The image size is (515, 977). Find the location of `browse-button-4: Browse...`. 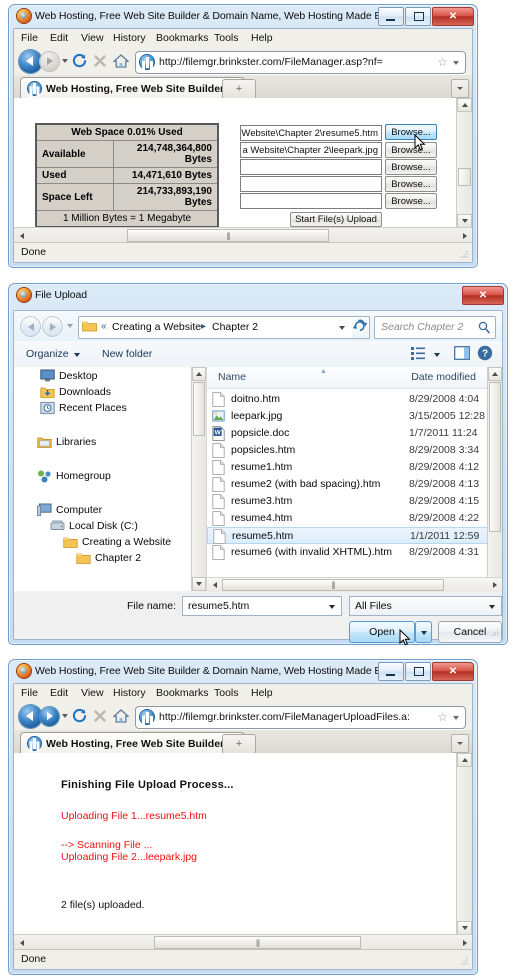

browse-button-4: Browse... is located at coordinates (411, 184).